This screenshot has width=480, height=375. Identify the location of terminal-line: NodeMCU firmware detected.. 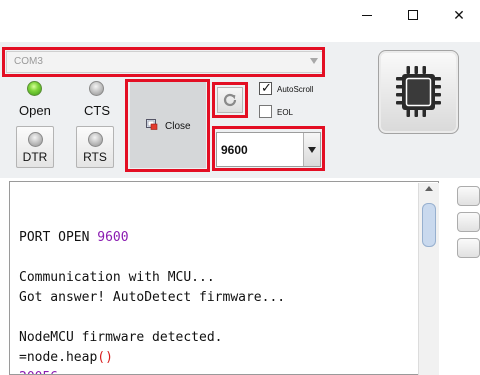
(152, 338).